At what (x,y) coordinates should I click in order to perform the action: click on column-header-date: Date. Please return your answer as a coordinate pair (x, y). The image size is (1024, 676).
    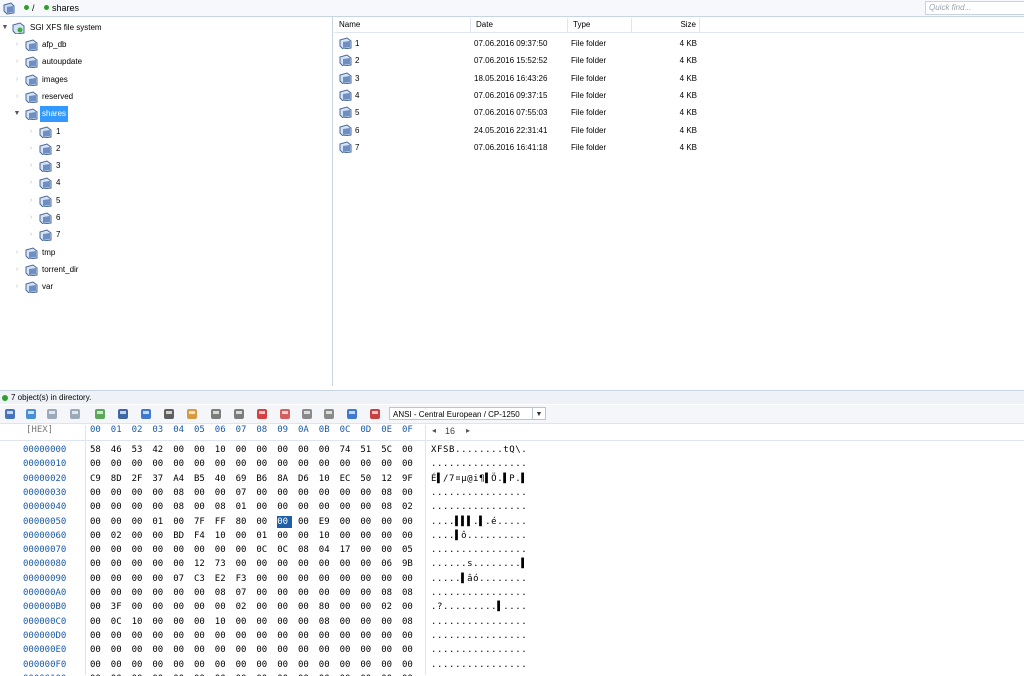
    Looking at the image, I should click on (519, 25).